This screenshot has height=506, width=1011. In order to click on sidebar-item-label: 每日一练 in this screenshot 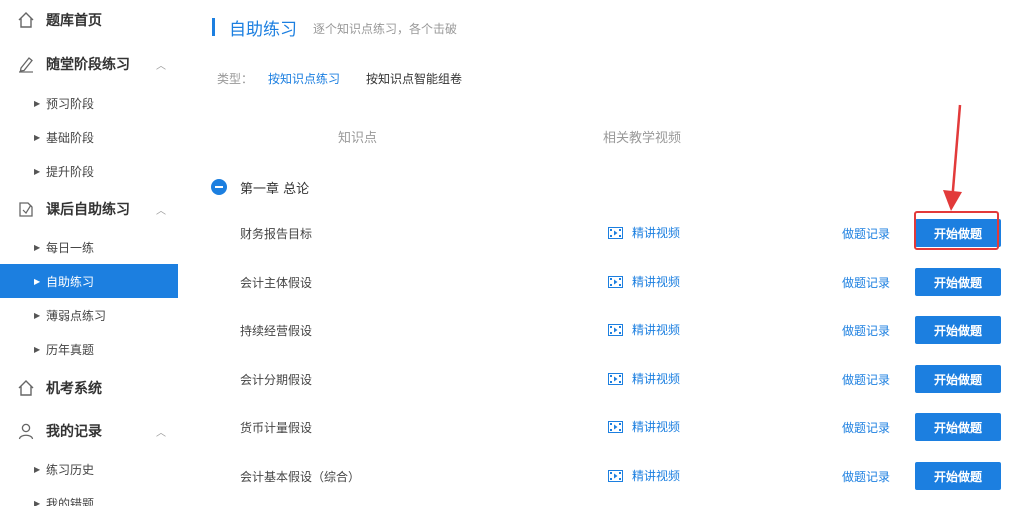, I will do `click(70, 247)`.